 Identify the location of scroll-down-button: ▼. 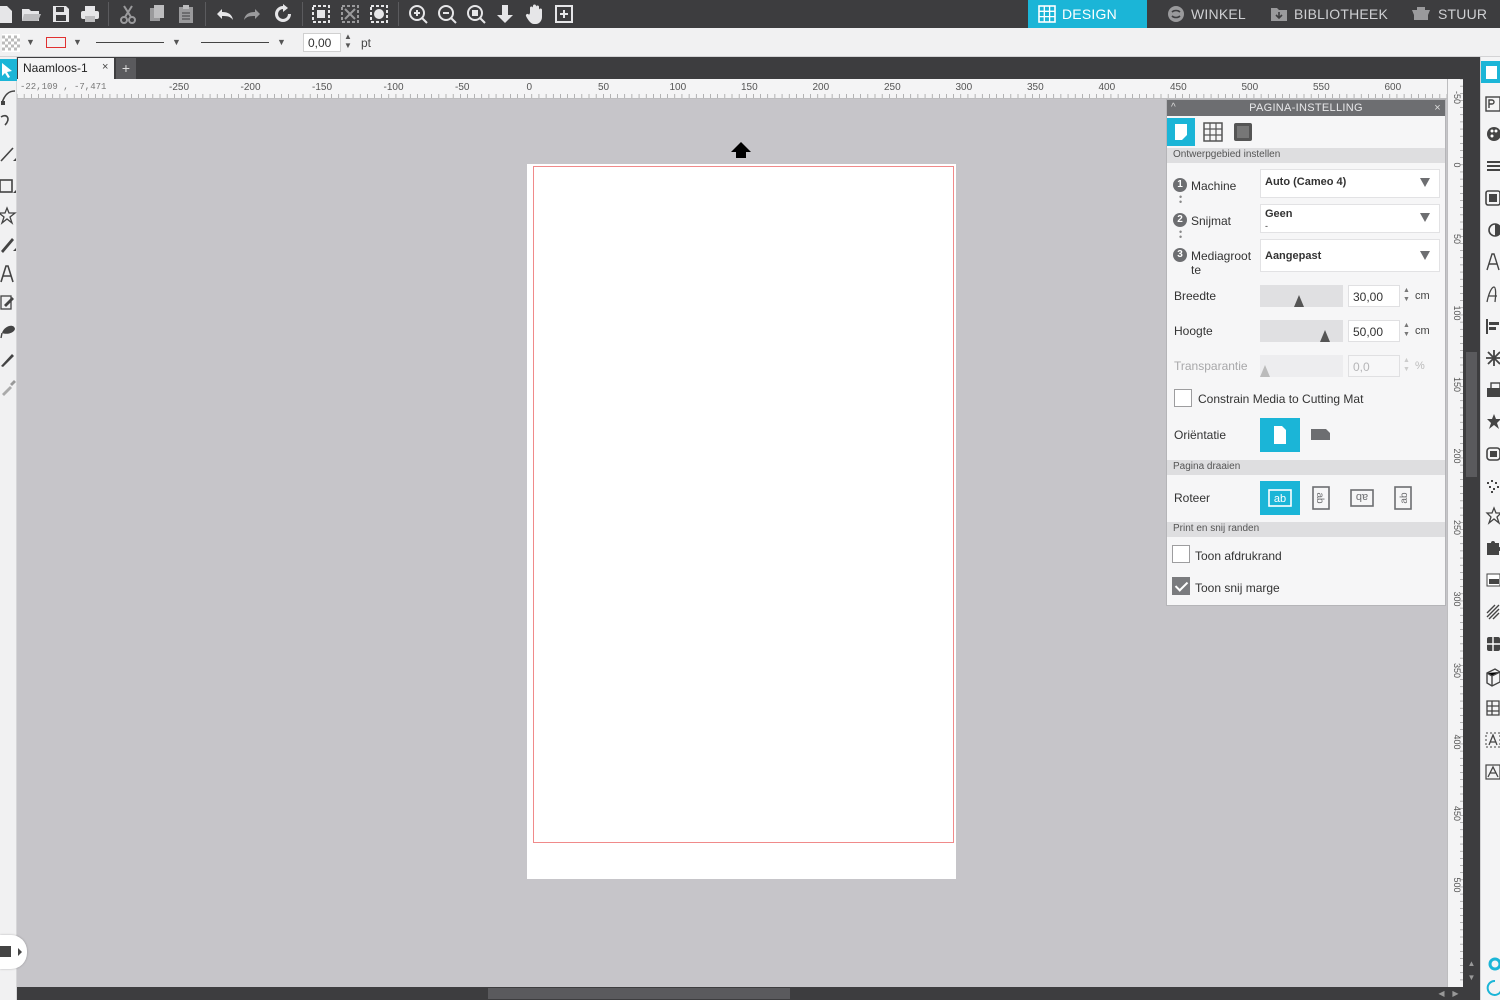
(1471, 977).